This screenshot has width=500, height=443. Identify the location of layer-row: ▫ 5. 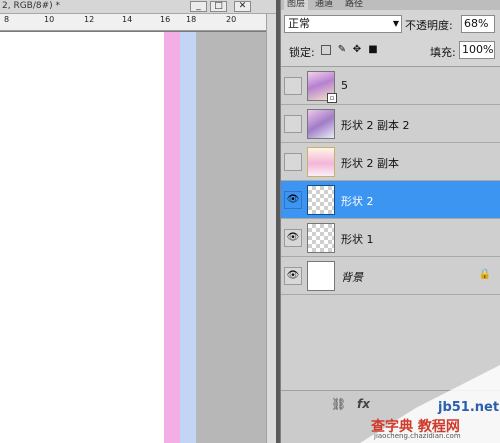
(390, 86).